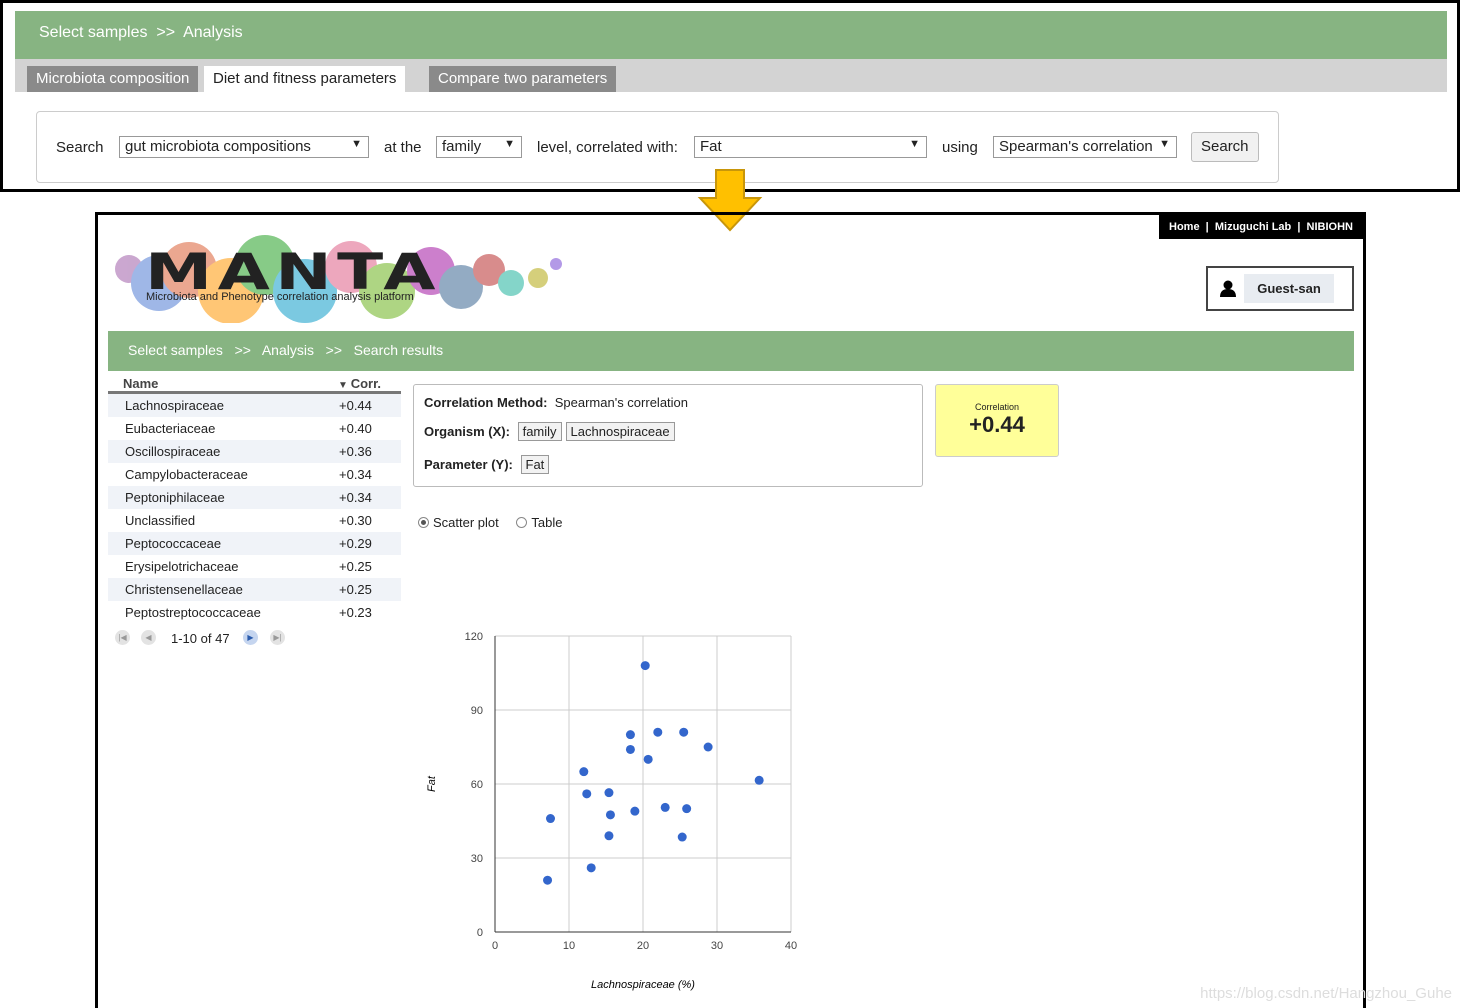 This screenshot has width=1460, height=1008. Describe the element at coordinates (355, 520) in the screenshot. I see `row-corr: +0.30` at that location.